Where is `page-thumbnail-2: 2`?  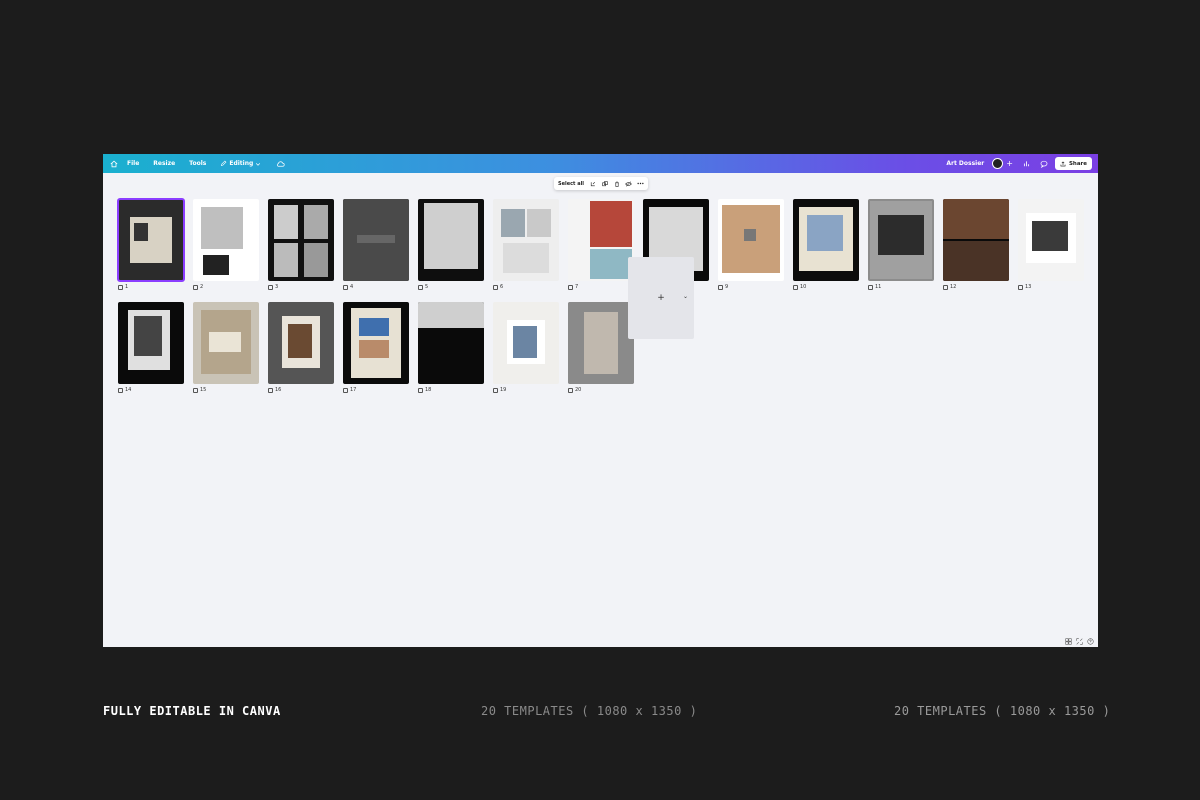 page-thumbnail-2: 2 is located at coordinates (226, 246).